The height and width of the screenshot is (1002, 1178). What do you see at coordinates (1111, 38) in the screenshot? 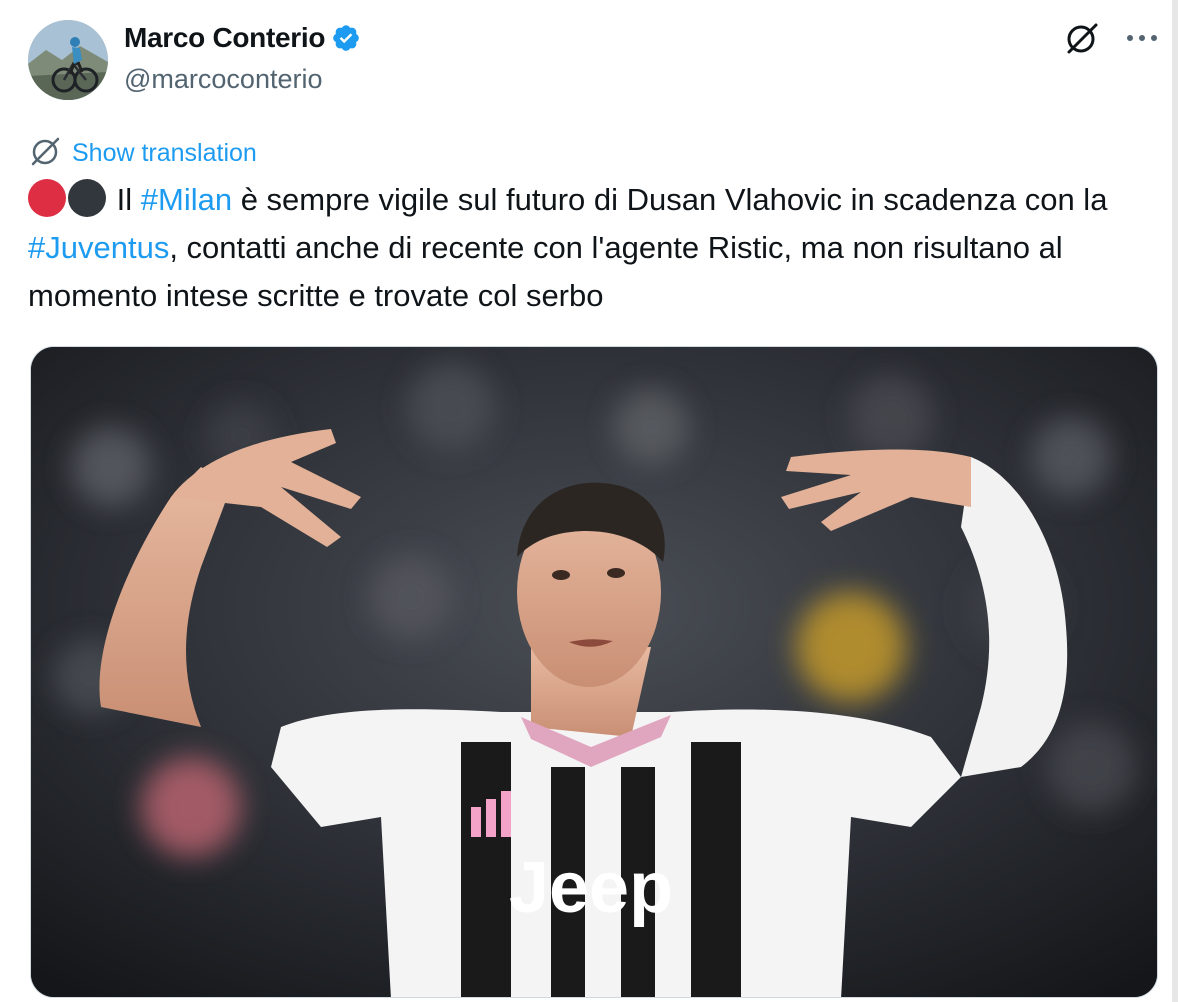
I see `tweet-actions` at bounding box center [1111, 38].